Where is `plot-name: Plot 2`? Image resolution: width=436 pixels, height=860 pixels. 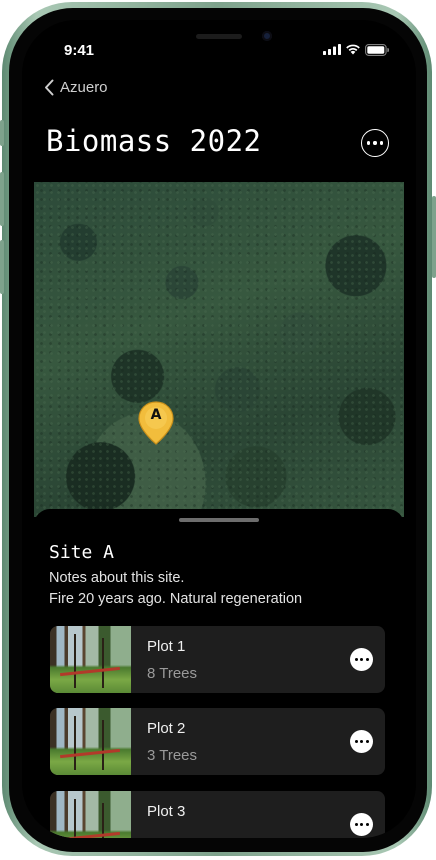 plot-name: Plot 2 is located at coordinates (166, 728).